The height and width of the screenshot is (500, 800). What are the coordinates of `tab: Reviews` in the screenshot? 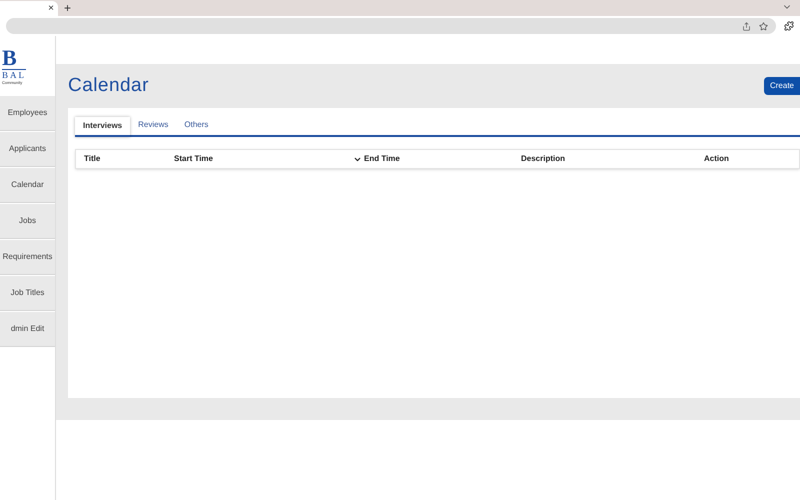 It's located at (153, 125).